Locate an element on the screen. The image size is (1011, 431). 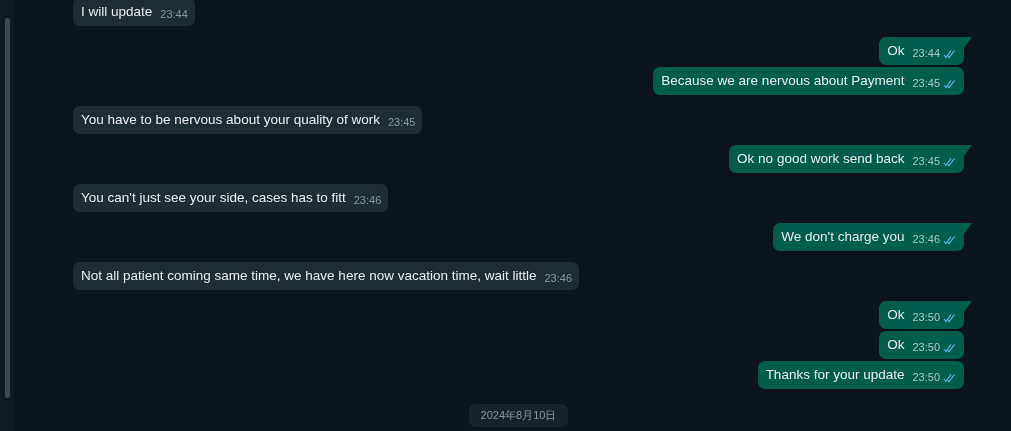
date-chip: 2024年8月10日 is located at coordinates (518, 415).